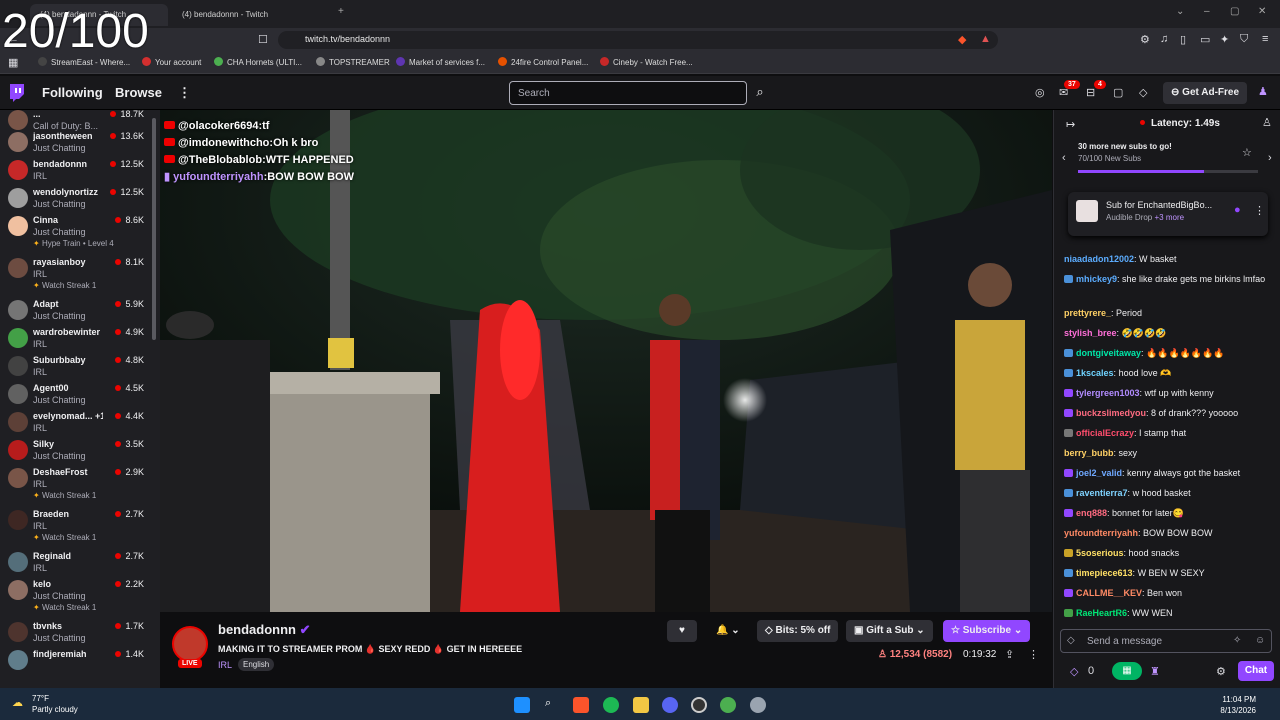 The width and height of the screenshot is (1280, 720). I want to click on chat-username: mhickey9, so click(1096, 279).